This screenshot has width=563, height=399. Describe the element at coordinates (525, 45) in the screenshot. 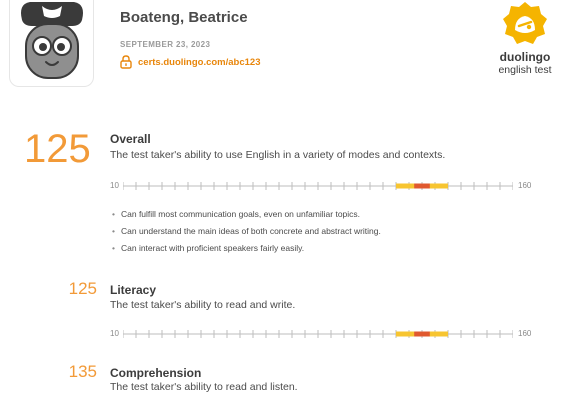

I see `duolingo-logo: duolingo english test` at that location.